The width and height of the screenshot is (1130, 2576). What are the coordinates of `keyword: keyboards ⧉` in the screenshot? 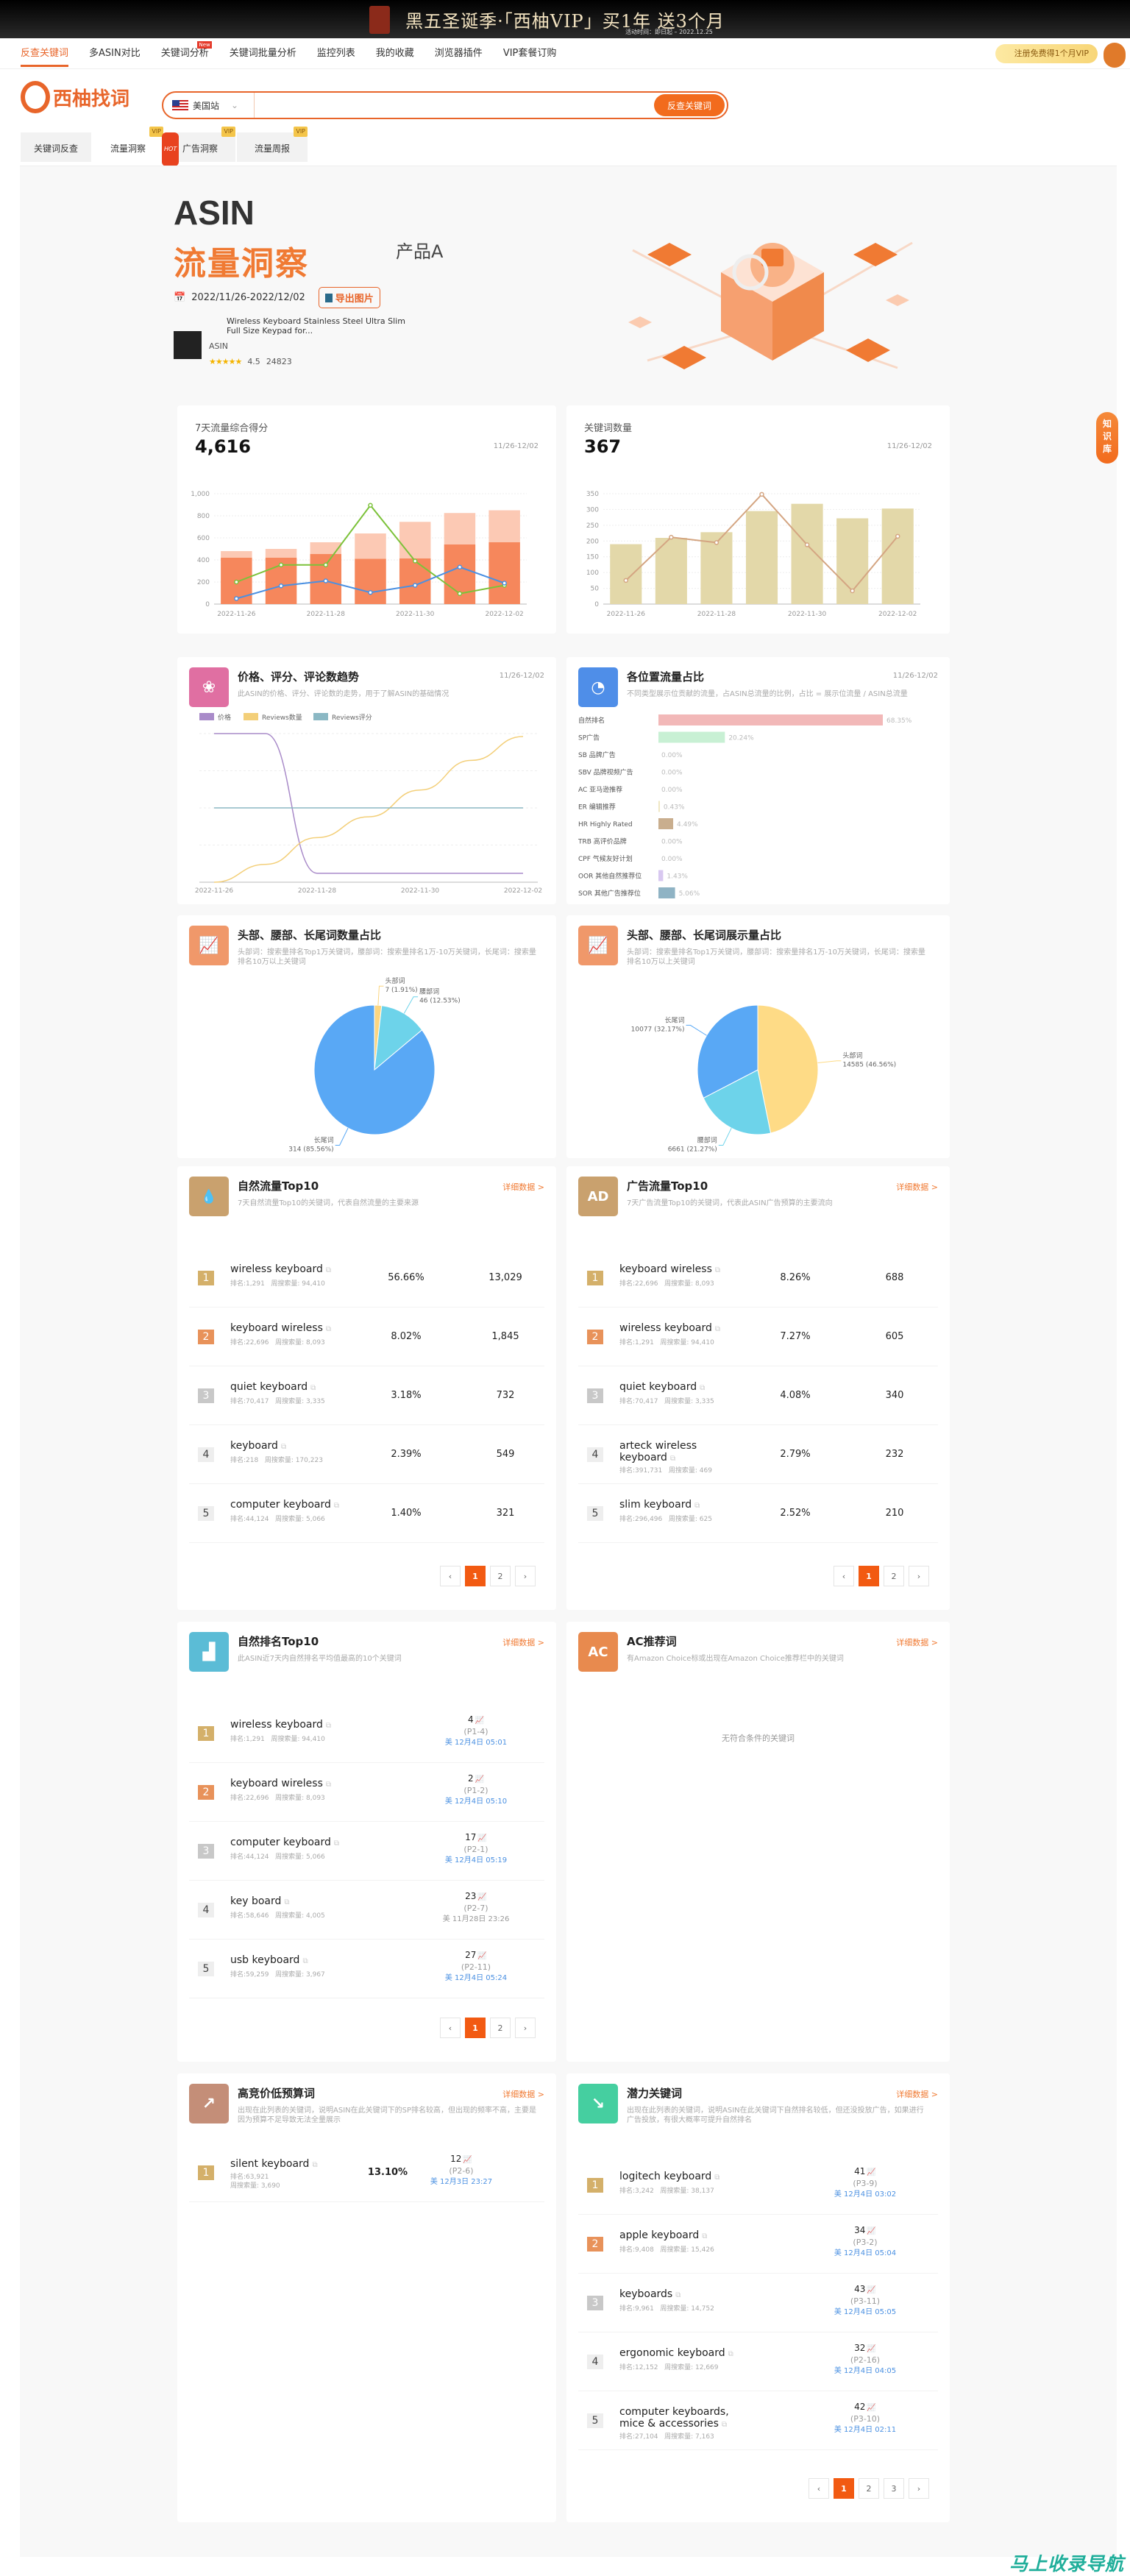 It's located at (682, 2295).